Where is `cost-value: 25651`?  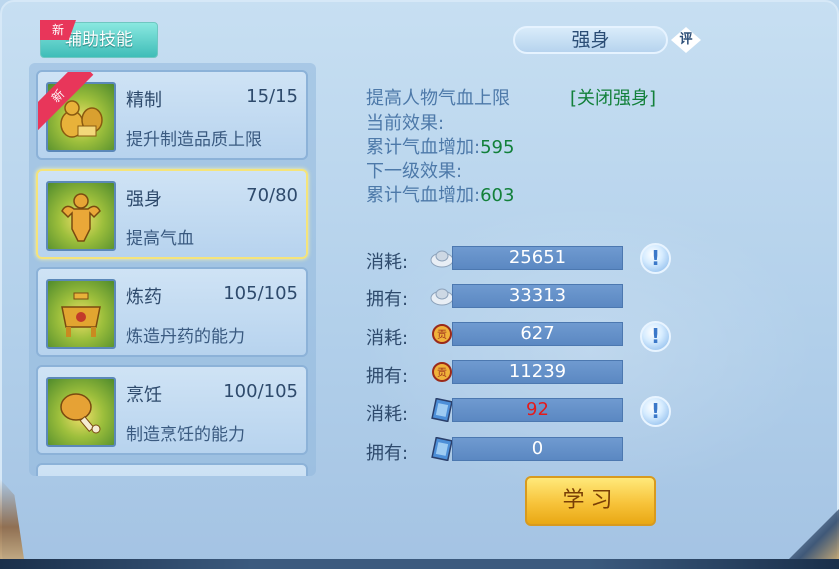
cost-value: 25651 is located at coordinates (537, 258).